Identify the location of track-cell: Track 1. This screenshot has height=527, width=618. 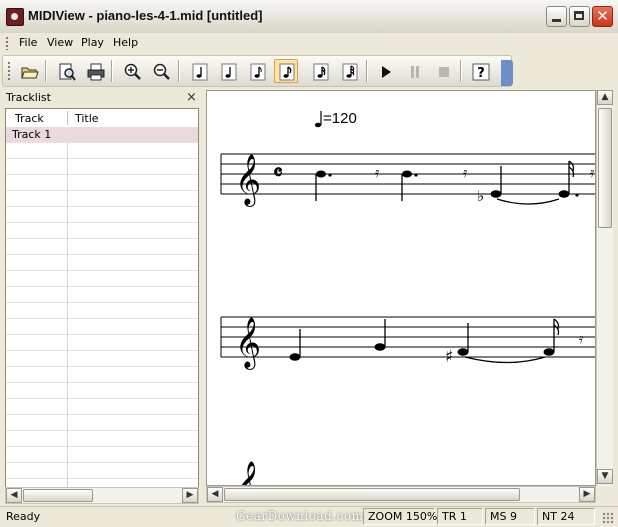
(32, 134).